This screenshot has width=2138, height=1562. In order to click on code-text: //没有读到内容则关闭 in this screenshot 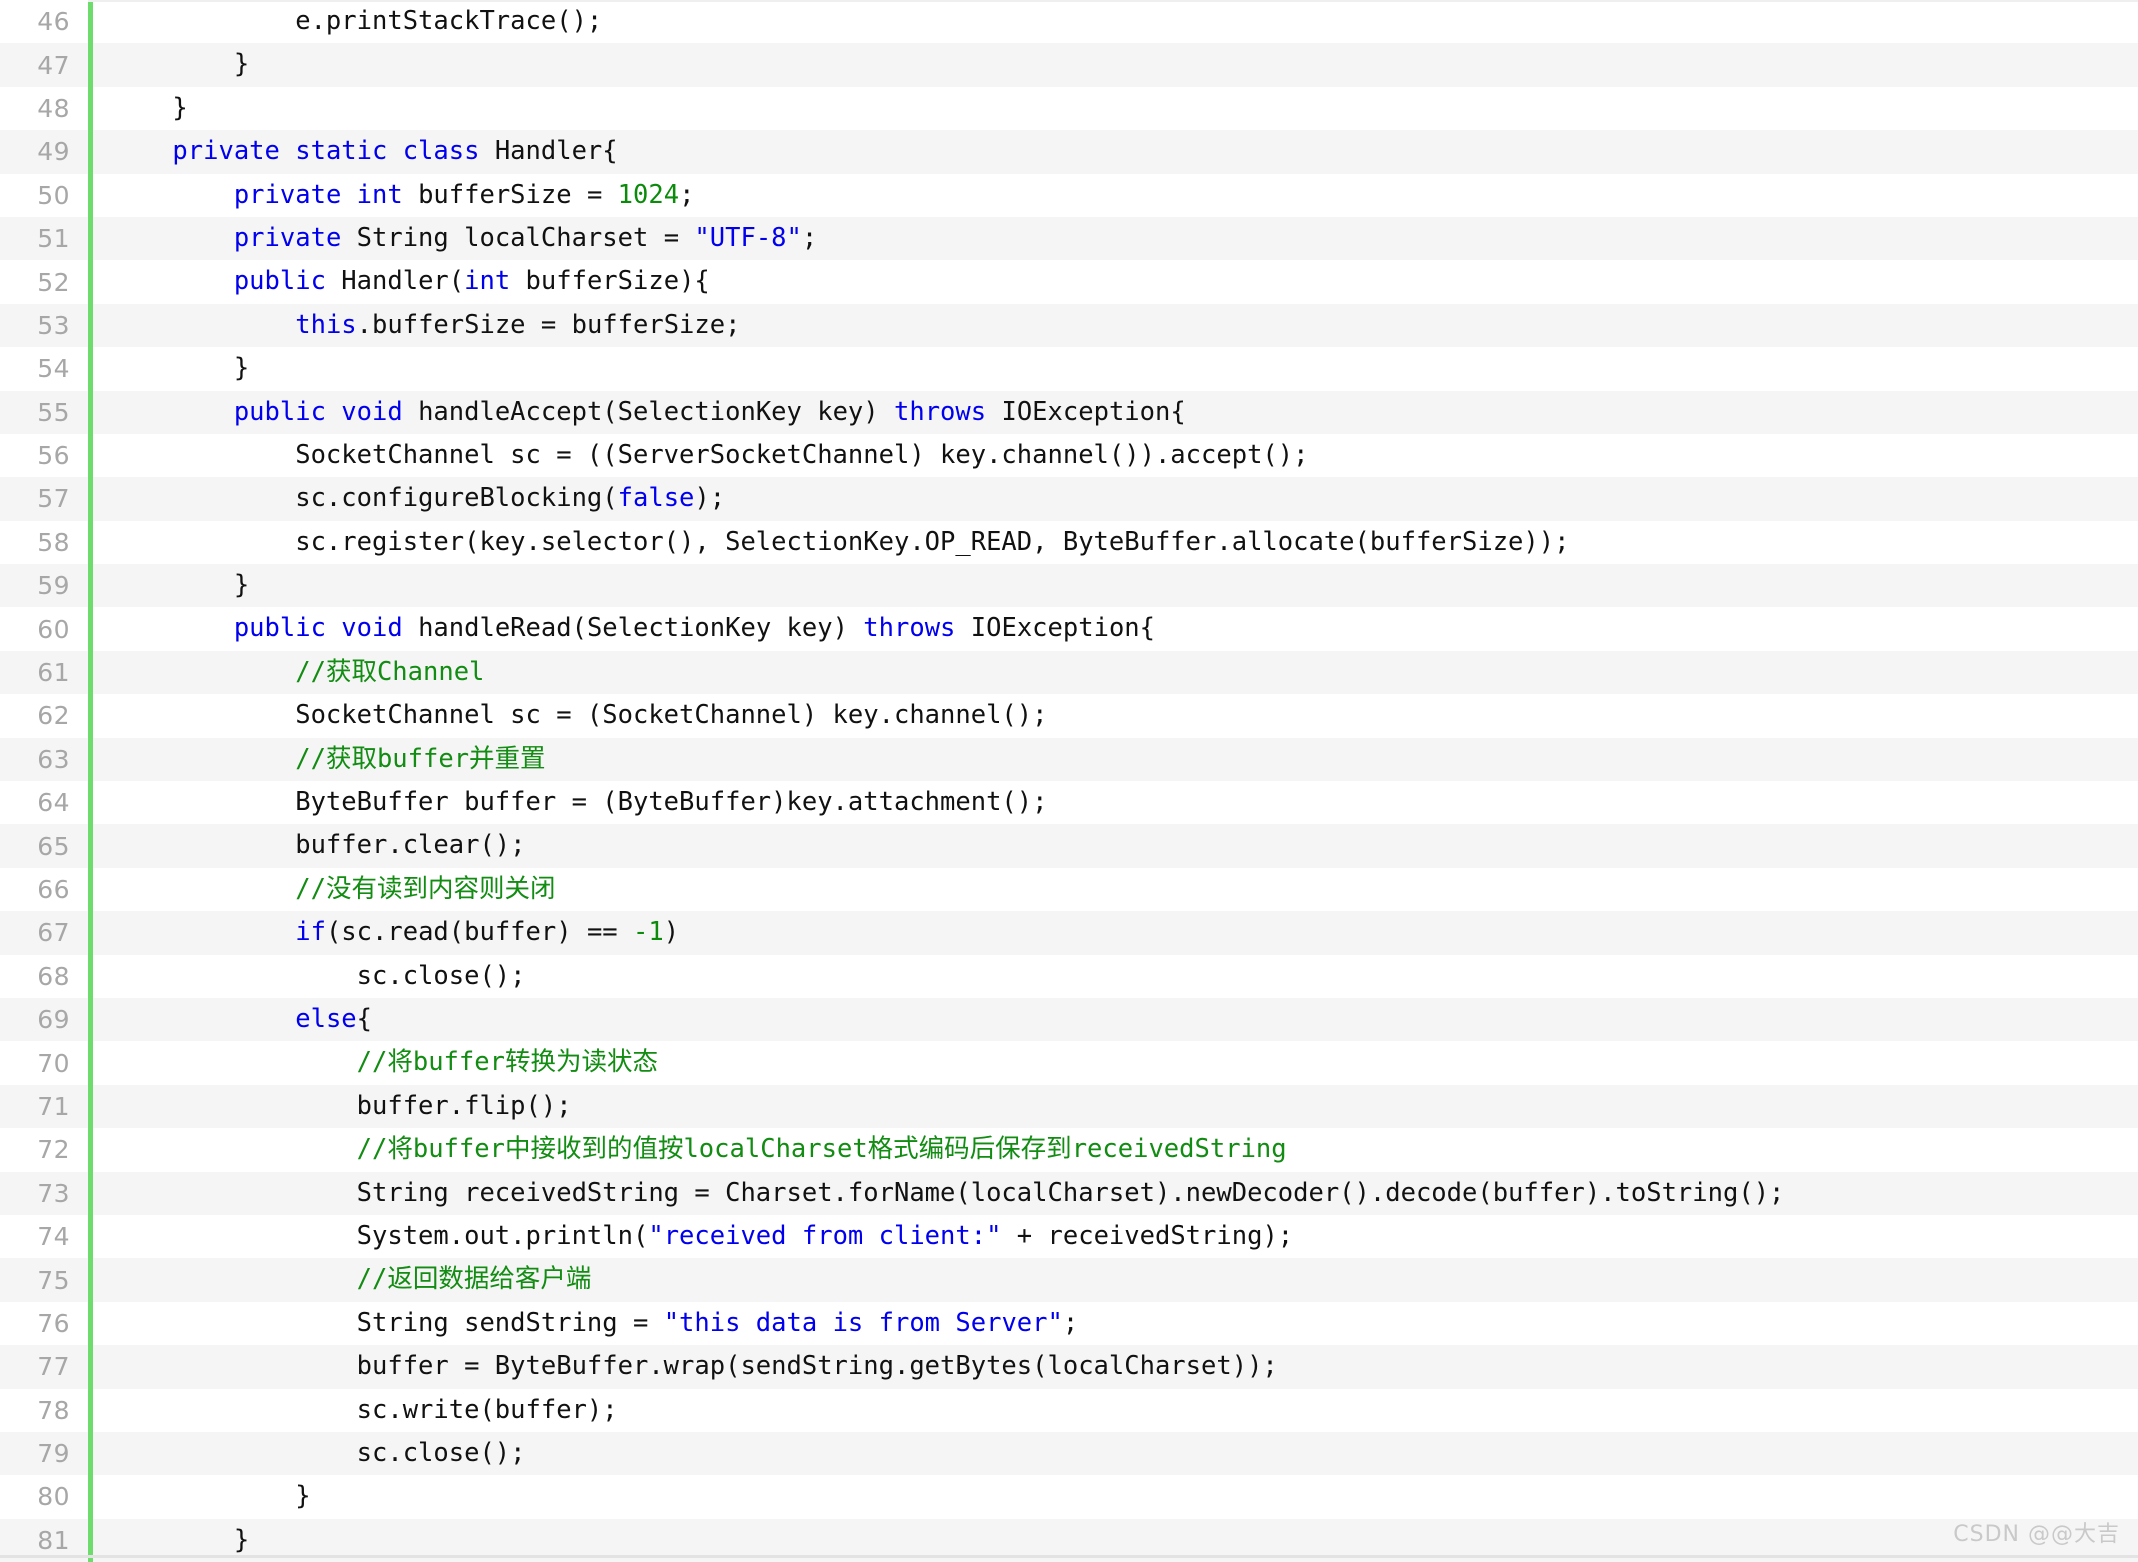, I will do `click(1115, 889)`.